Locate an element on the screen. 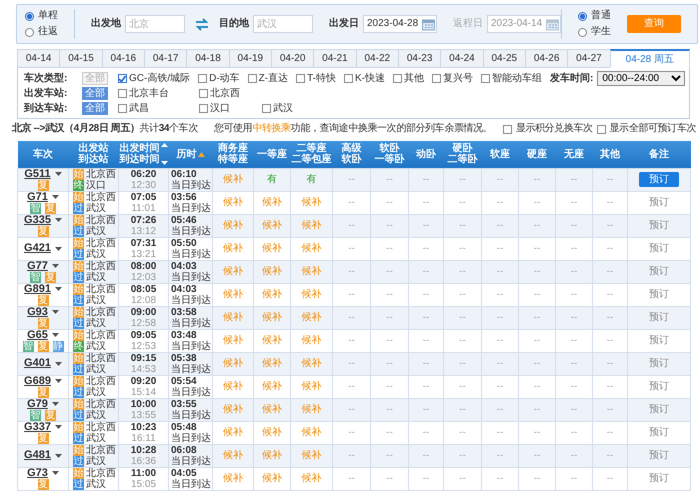 The height and width of the screenshot is (497, 700). time-select: 00:00--24:00 is located at coordinates (641, 78).